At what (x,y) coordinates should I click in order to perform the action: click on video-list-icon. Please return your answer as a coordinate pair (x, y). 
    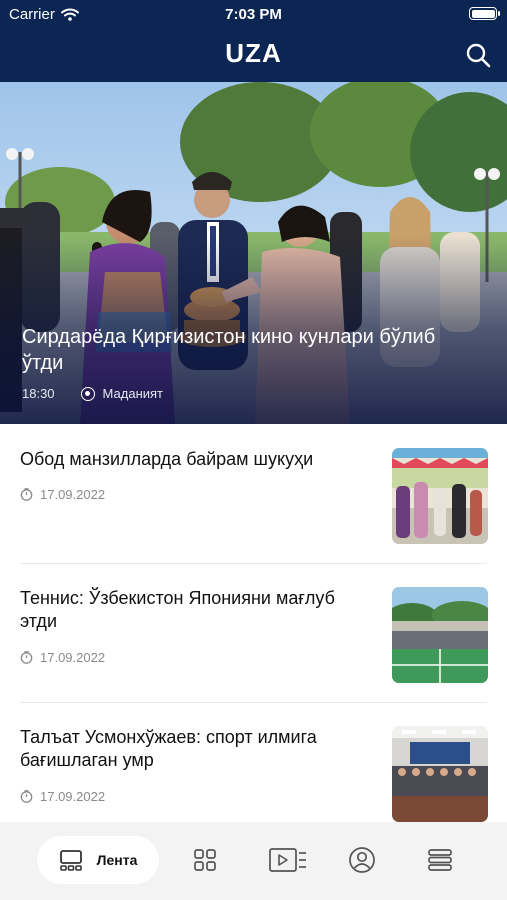
    Looking at the image, I should click on (287, 860).